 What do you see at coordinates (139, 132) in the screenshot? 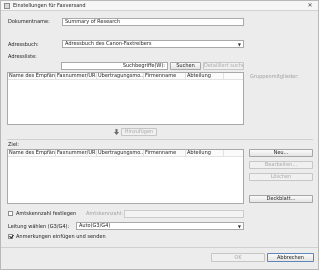
I see `add-button: Hinzufügen` at bounding box center [139, 132].